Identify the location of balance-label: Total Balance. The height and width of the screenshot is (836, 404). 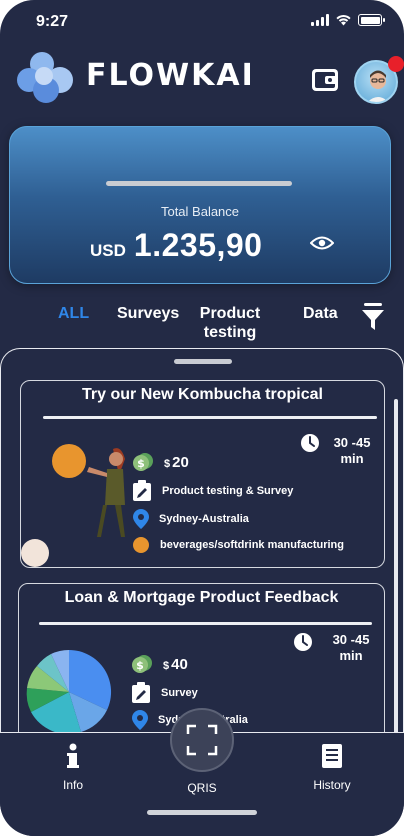
(200, 211).